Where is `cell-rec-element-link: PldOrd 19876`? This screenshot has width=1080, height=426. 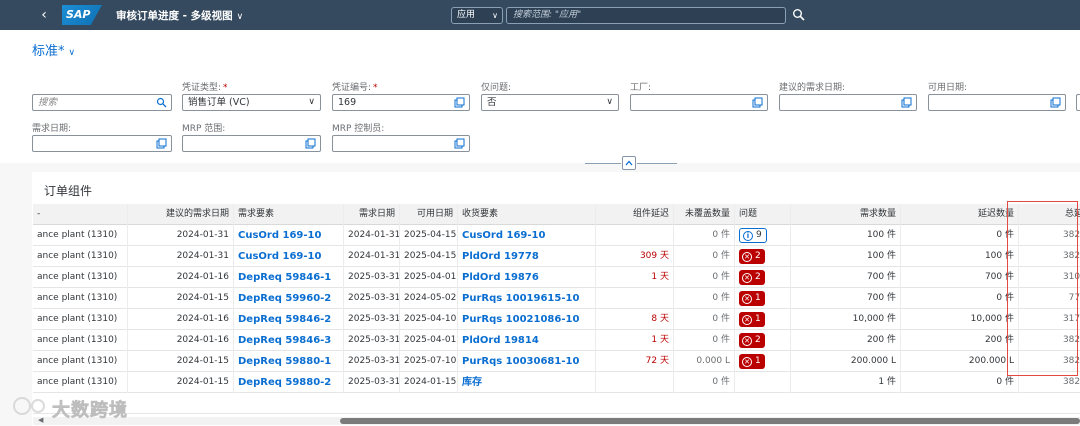
cell-rec-element-link: PldOrd 19876 is located at coordinates (527, 277).